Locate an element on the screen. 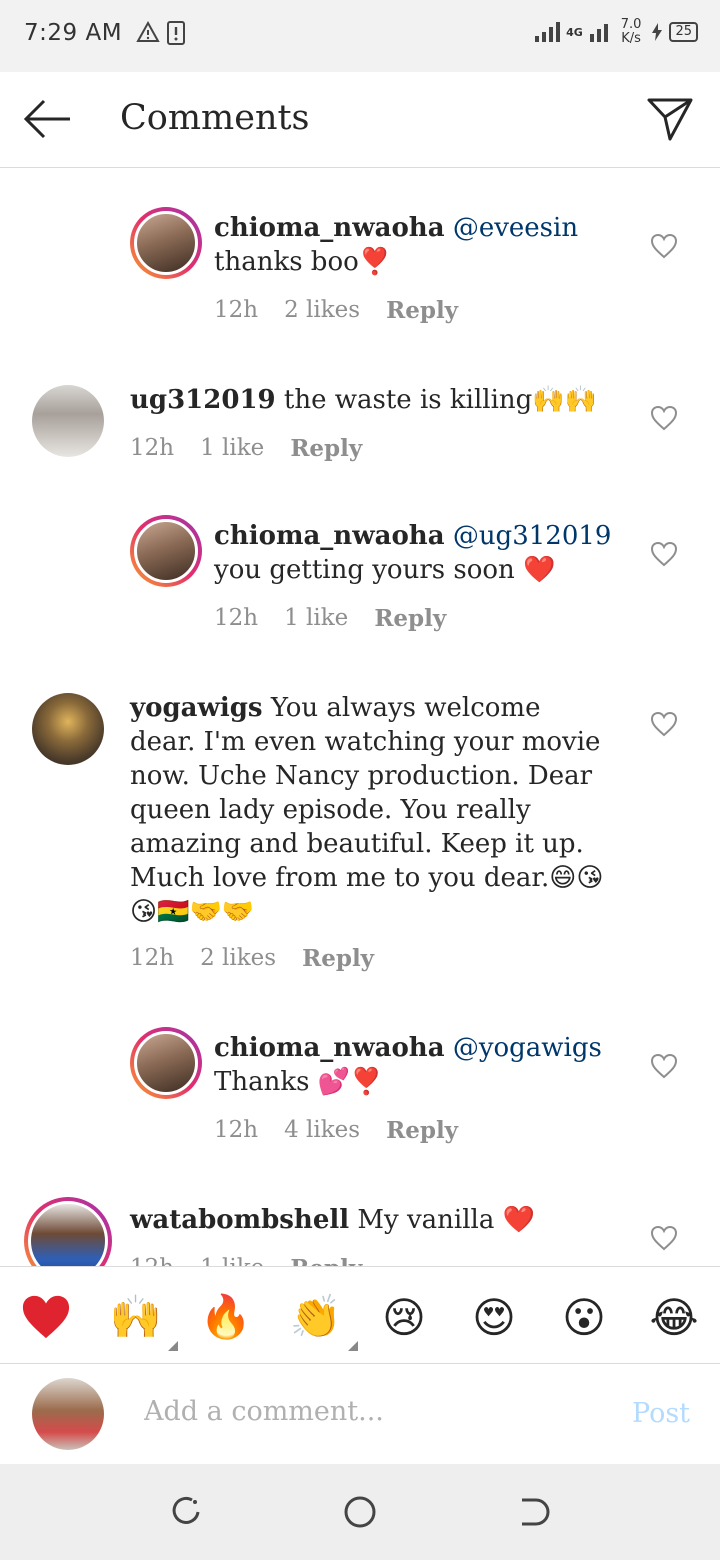 This screenshot has width=720, height=1560. comment-mention: @ug312019 is located at coordinates (532, 536).